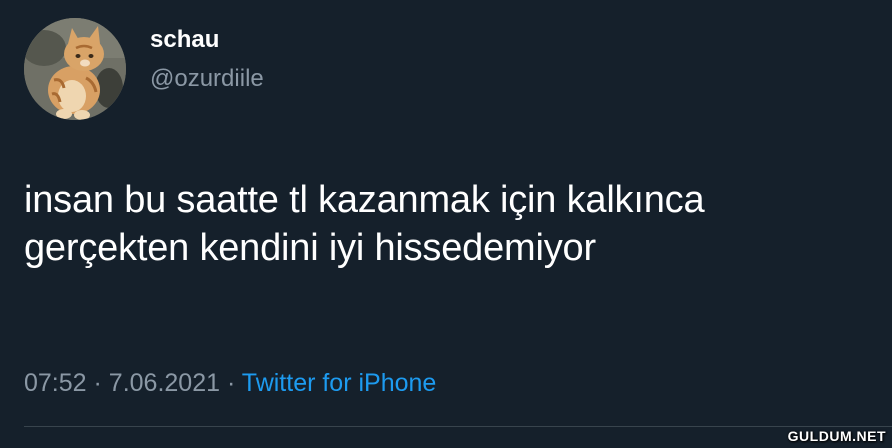 This screenshot has width=892, height=448. I want to click on divider, so click(458, 426).